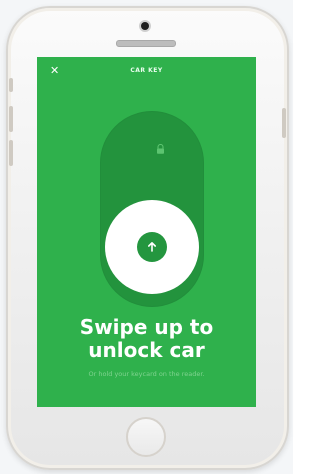 The height and width of the screenshot is (474, 320). I want to click on power-button, so click(284, 123).